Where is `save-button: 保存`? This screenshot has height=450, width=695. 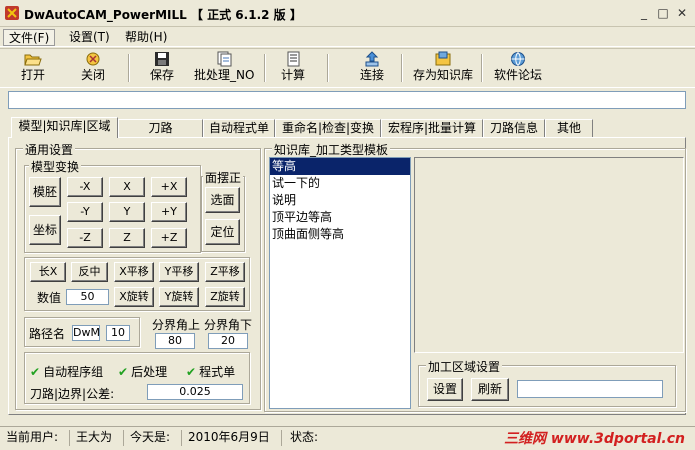
save-button: 保存 is located at coordinates (162, 68).